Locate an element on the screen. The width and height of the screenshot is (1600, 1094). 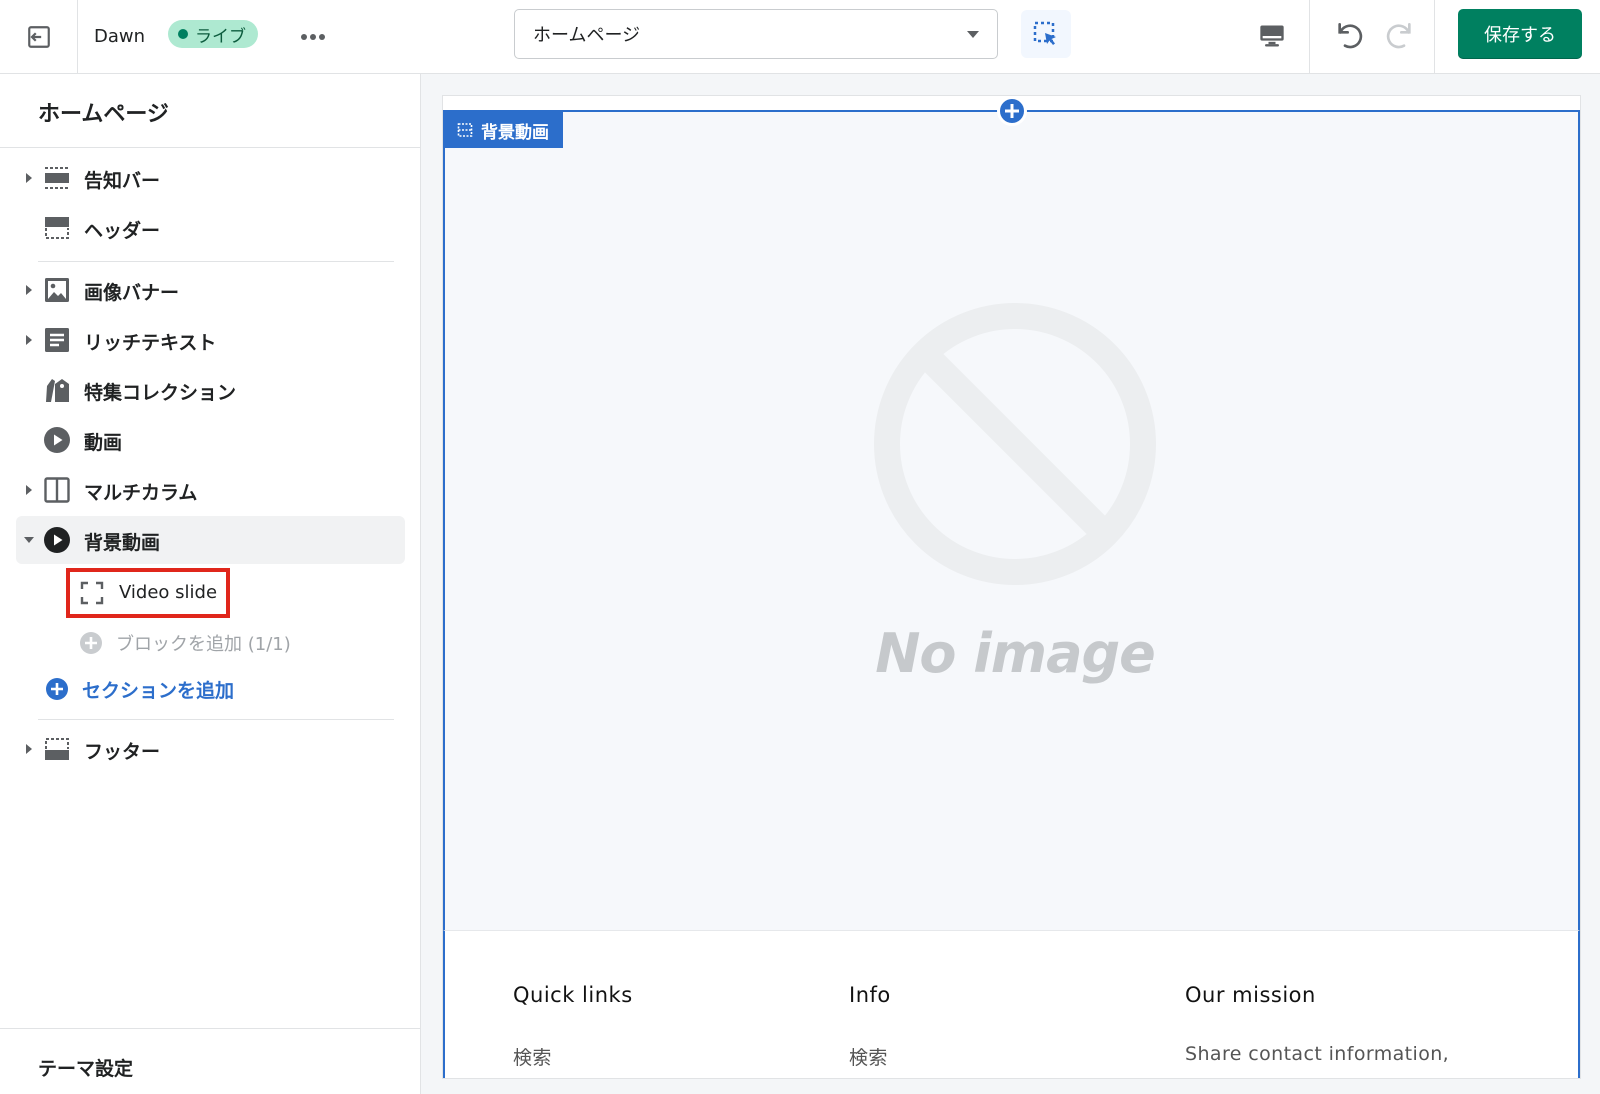
ellipsis-icon is located at coordinates (313, 37).